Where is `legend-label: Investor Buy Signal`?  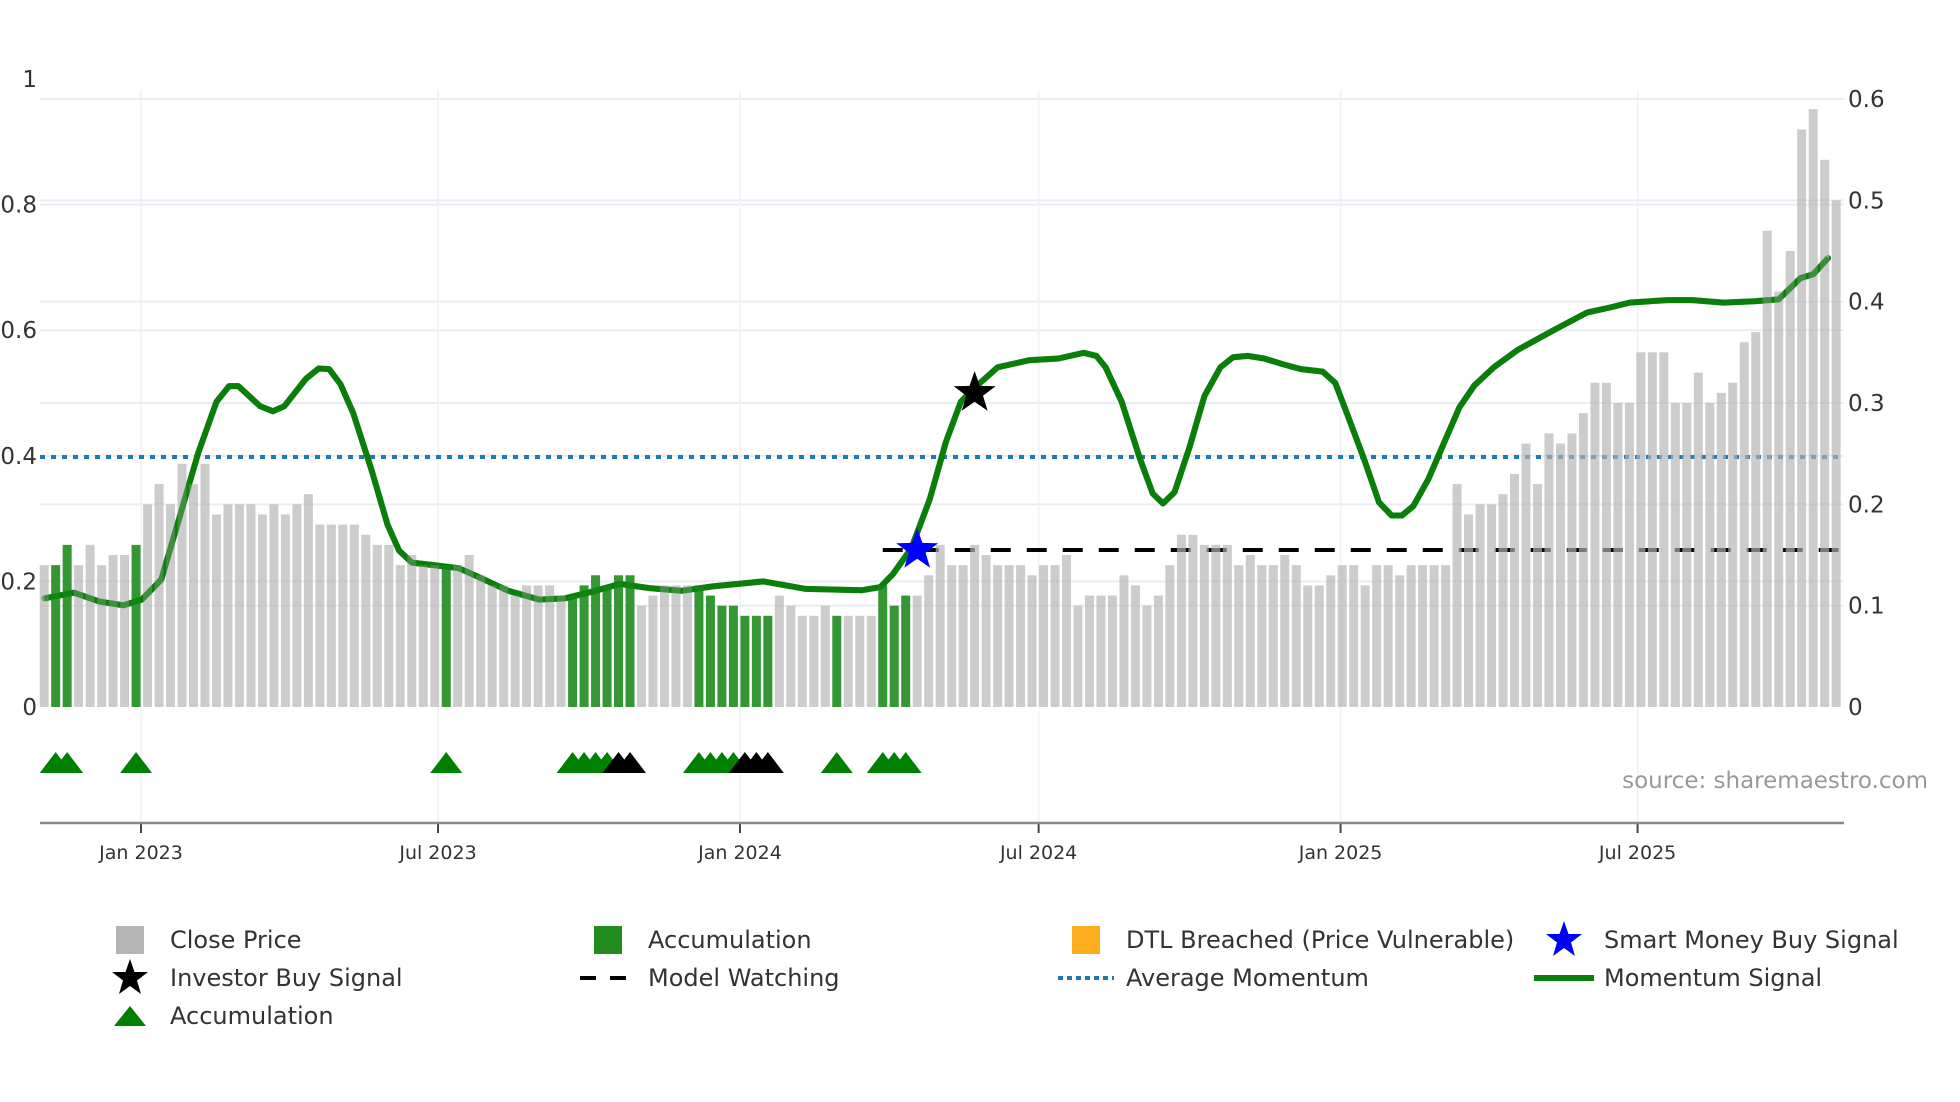 legend-label: Investor Buy Signal is located at coordinates (286, 978).